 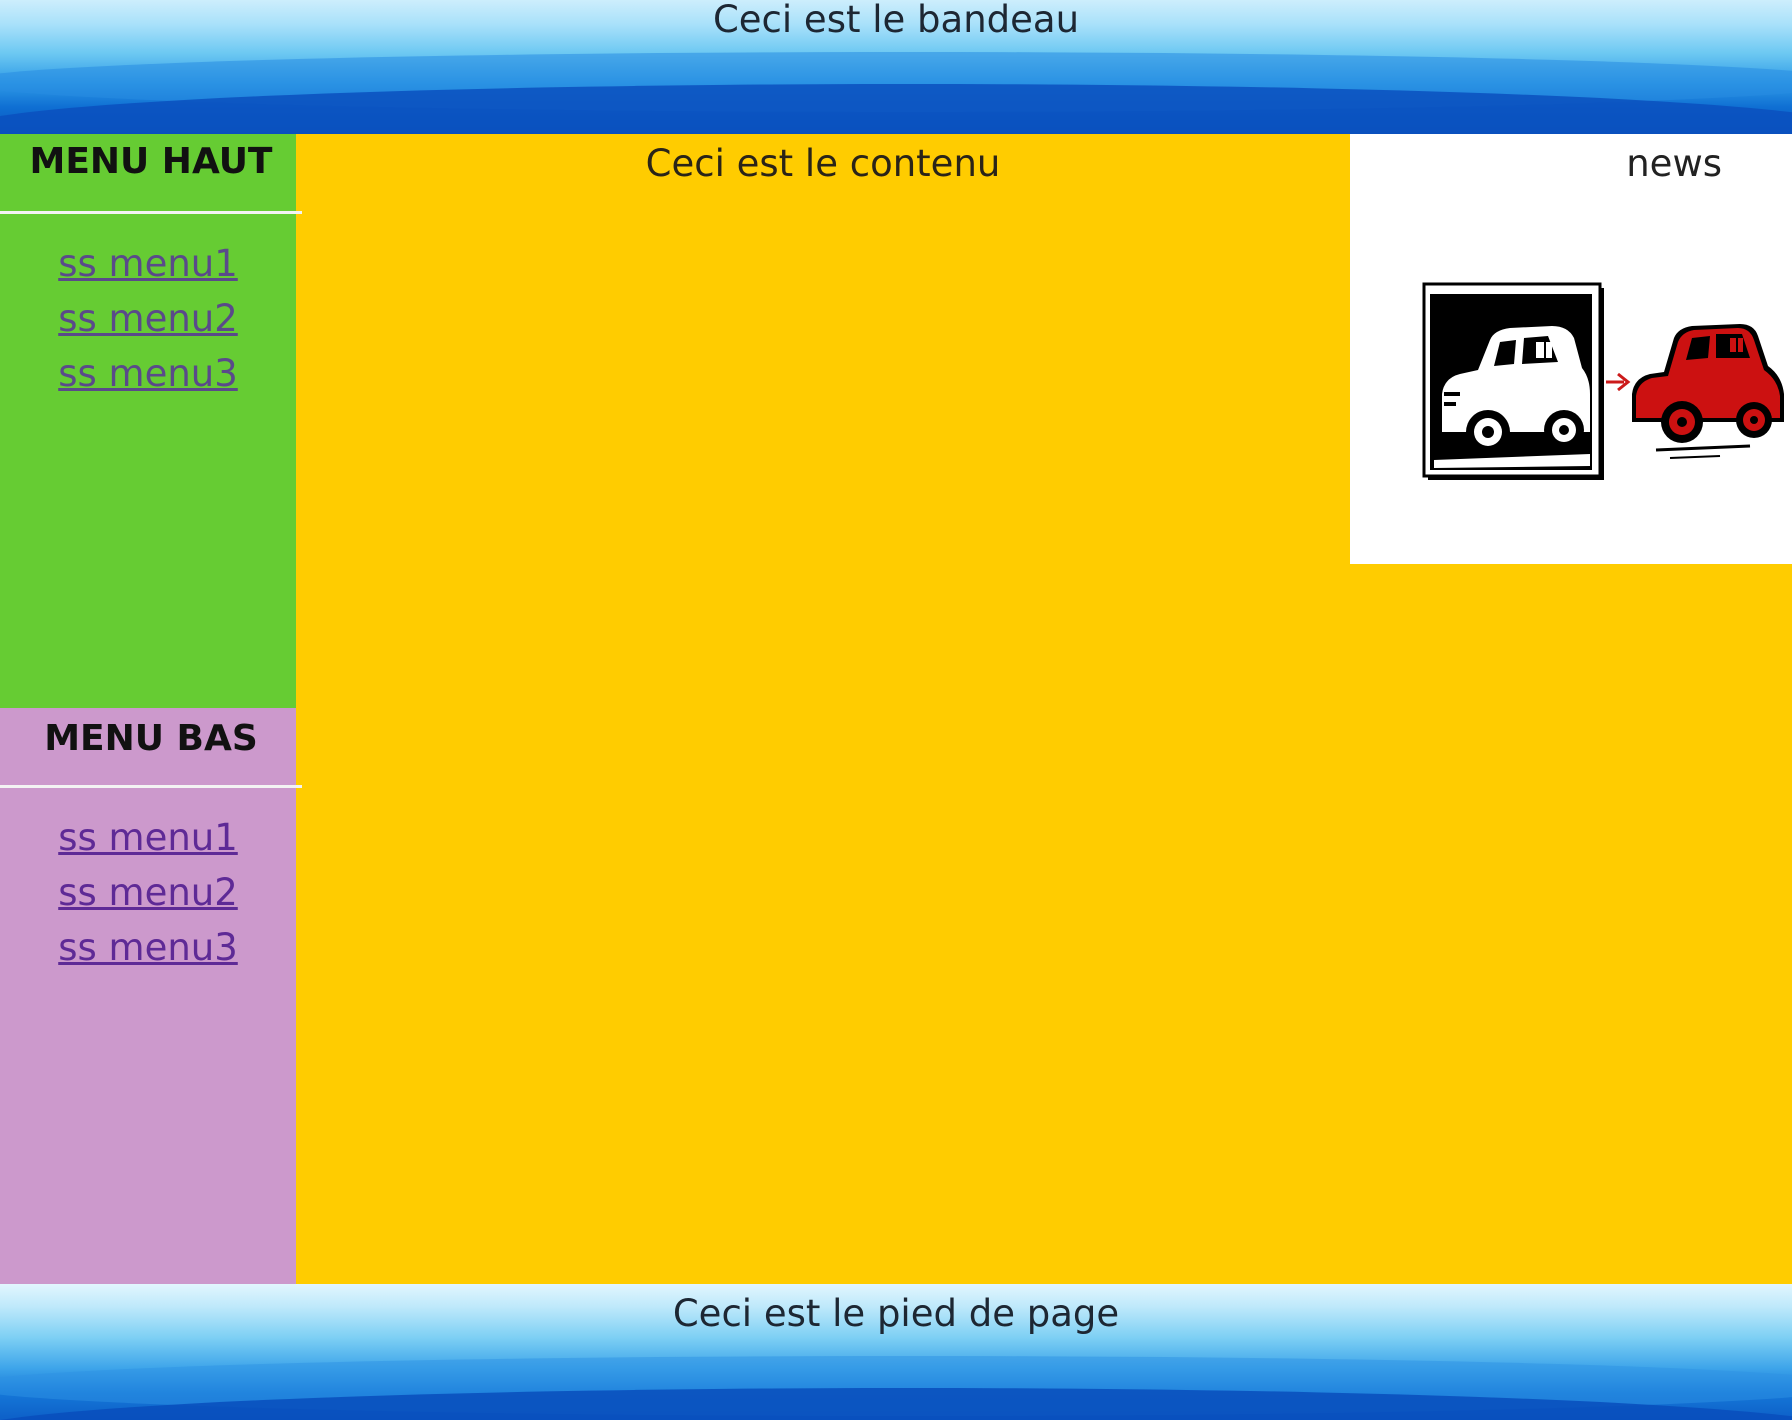 What do you see at coordinates (151, 174) in the screenshot?
I see `menu-haut-heading: MENU HAUT` at bounding box center [151, 174].